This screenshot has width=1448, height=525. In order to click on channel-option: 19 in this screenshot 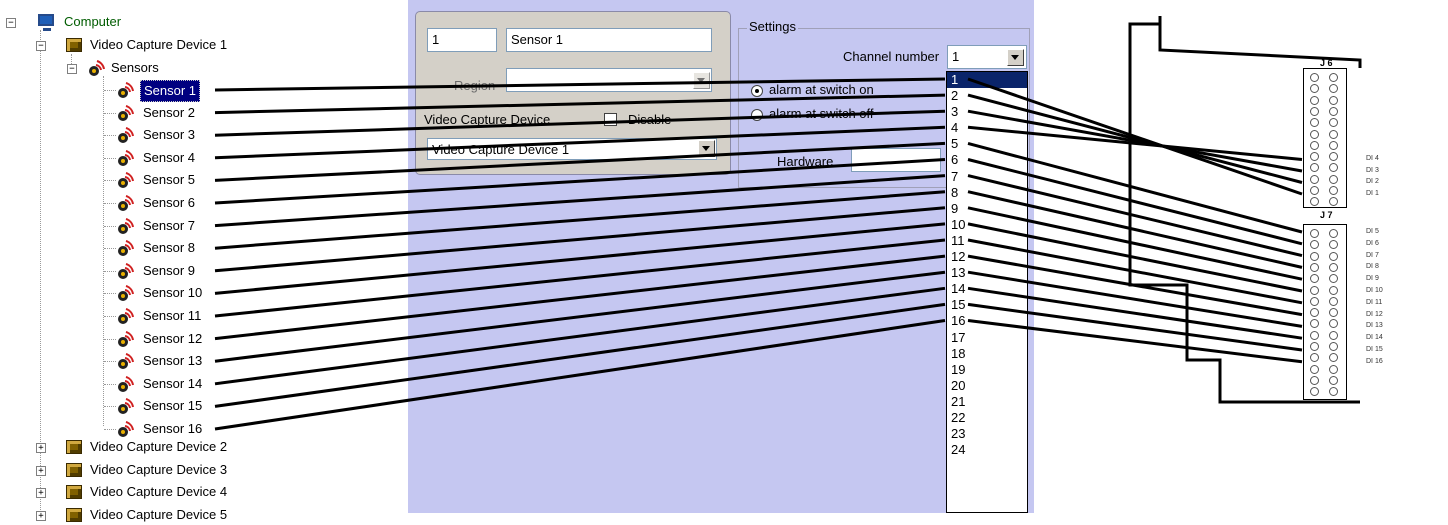, I will do `click(987, 370)`.